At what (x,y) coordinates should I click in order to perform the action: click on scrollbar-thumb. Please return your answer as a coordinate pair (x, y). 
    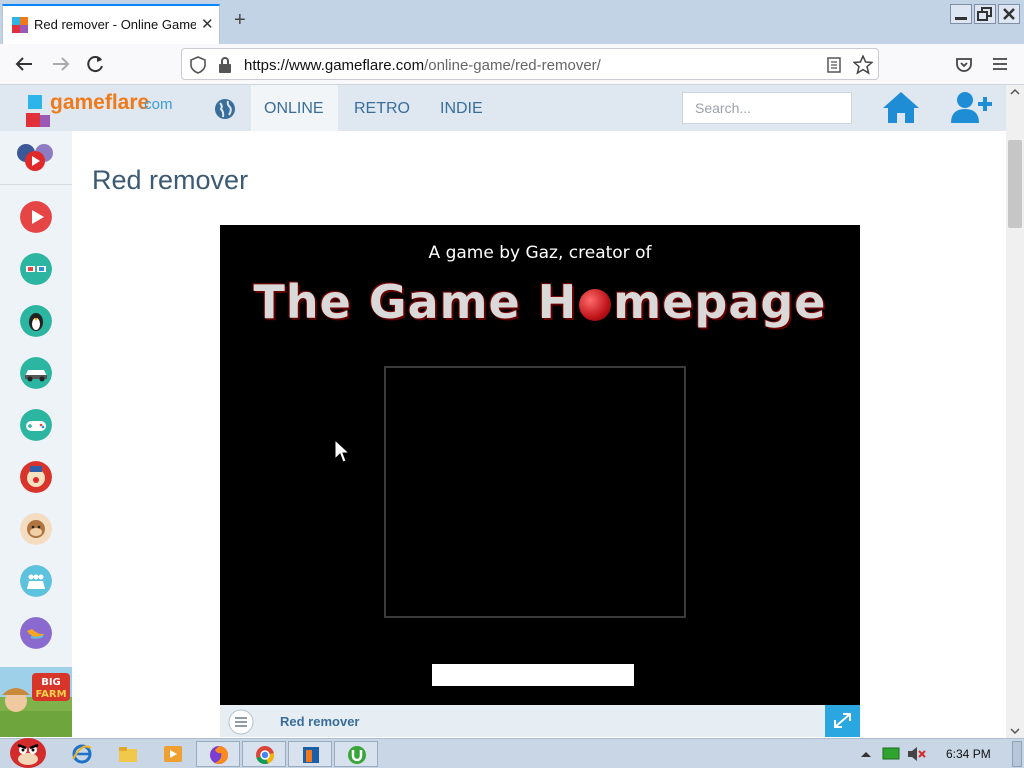
    Looking at the image, I should click on (1015, 184).